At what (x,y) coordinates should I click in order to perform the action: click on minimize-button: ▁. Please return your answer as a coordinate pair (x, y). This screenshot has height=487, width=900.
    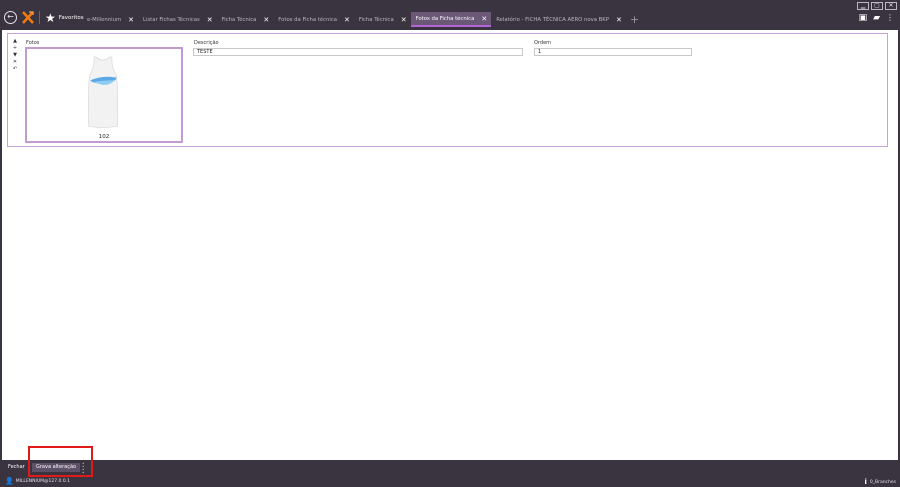
    Looking at the image, I should click on (863, 6).